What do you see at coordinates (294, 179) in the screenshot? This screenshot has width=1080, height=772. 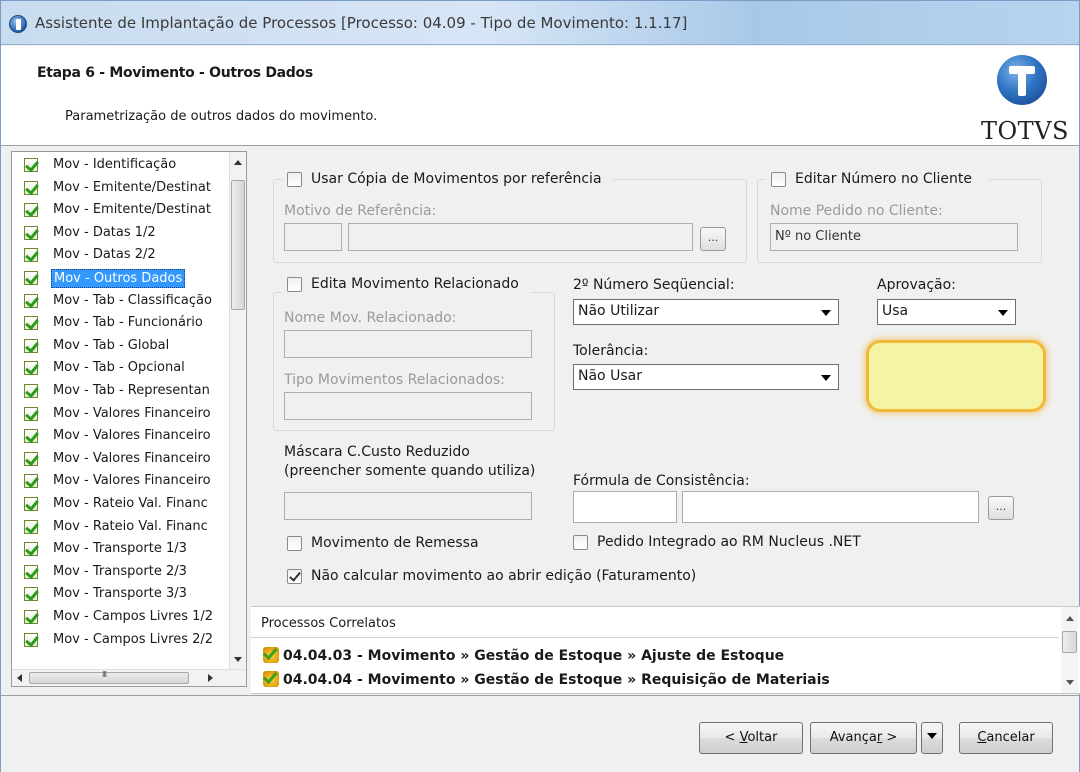 I see `usar-copia-checkbox` at bounding box center [294, 179].